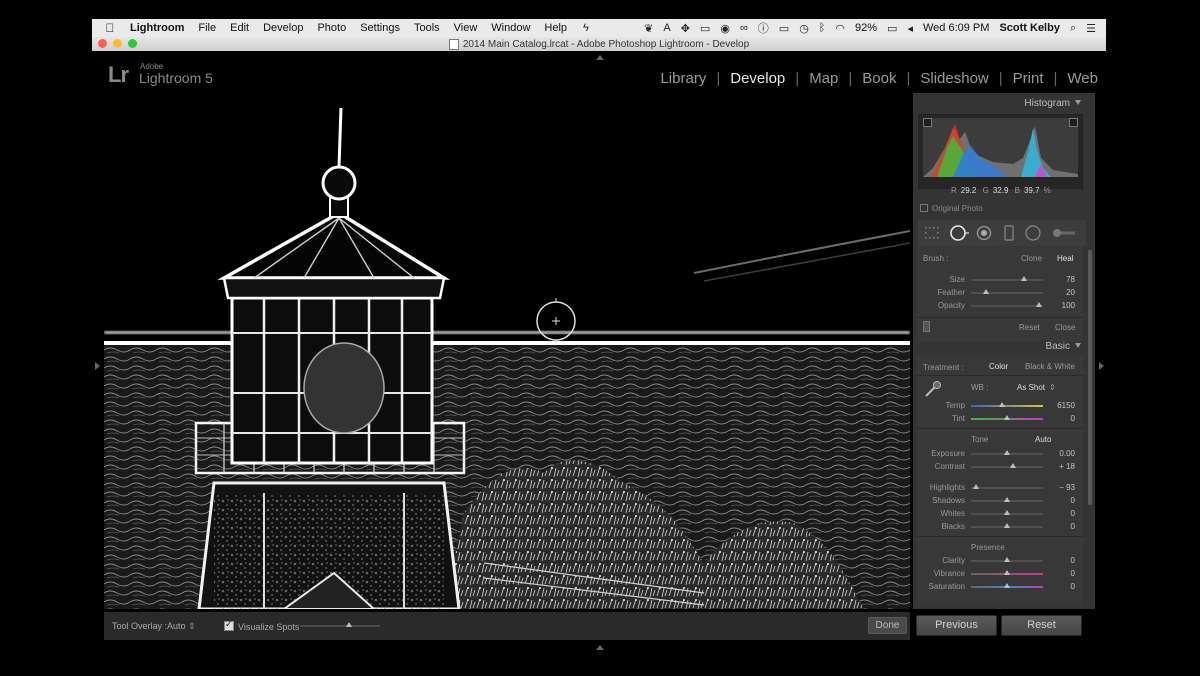 This screenshot has height=676, width=1200. What do you see at coordinates (823, 78) in the screenshot?
I see `module-map: Map` at bounding box center [823, 78].